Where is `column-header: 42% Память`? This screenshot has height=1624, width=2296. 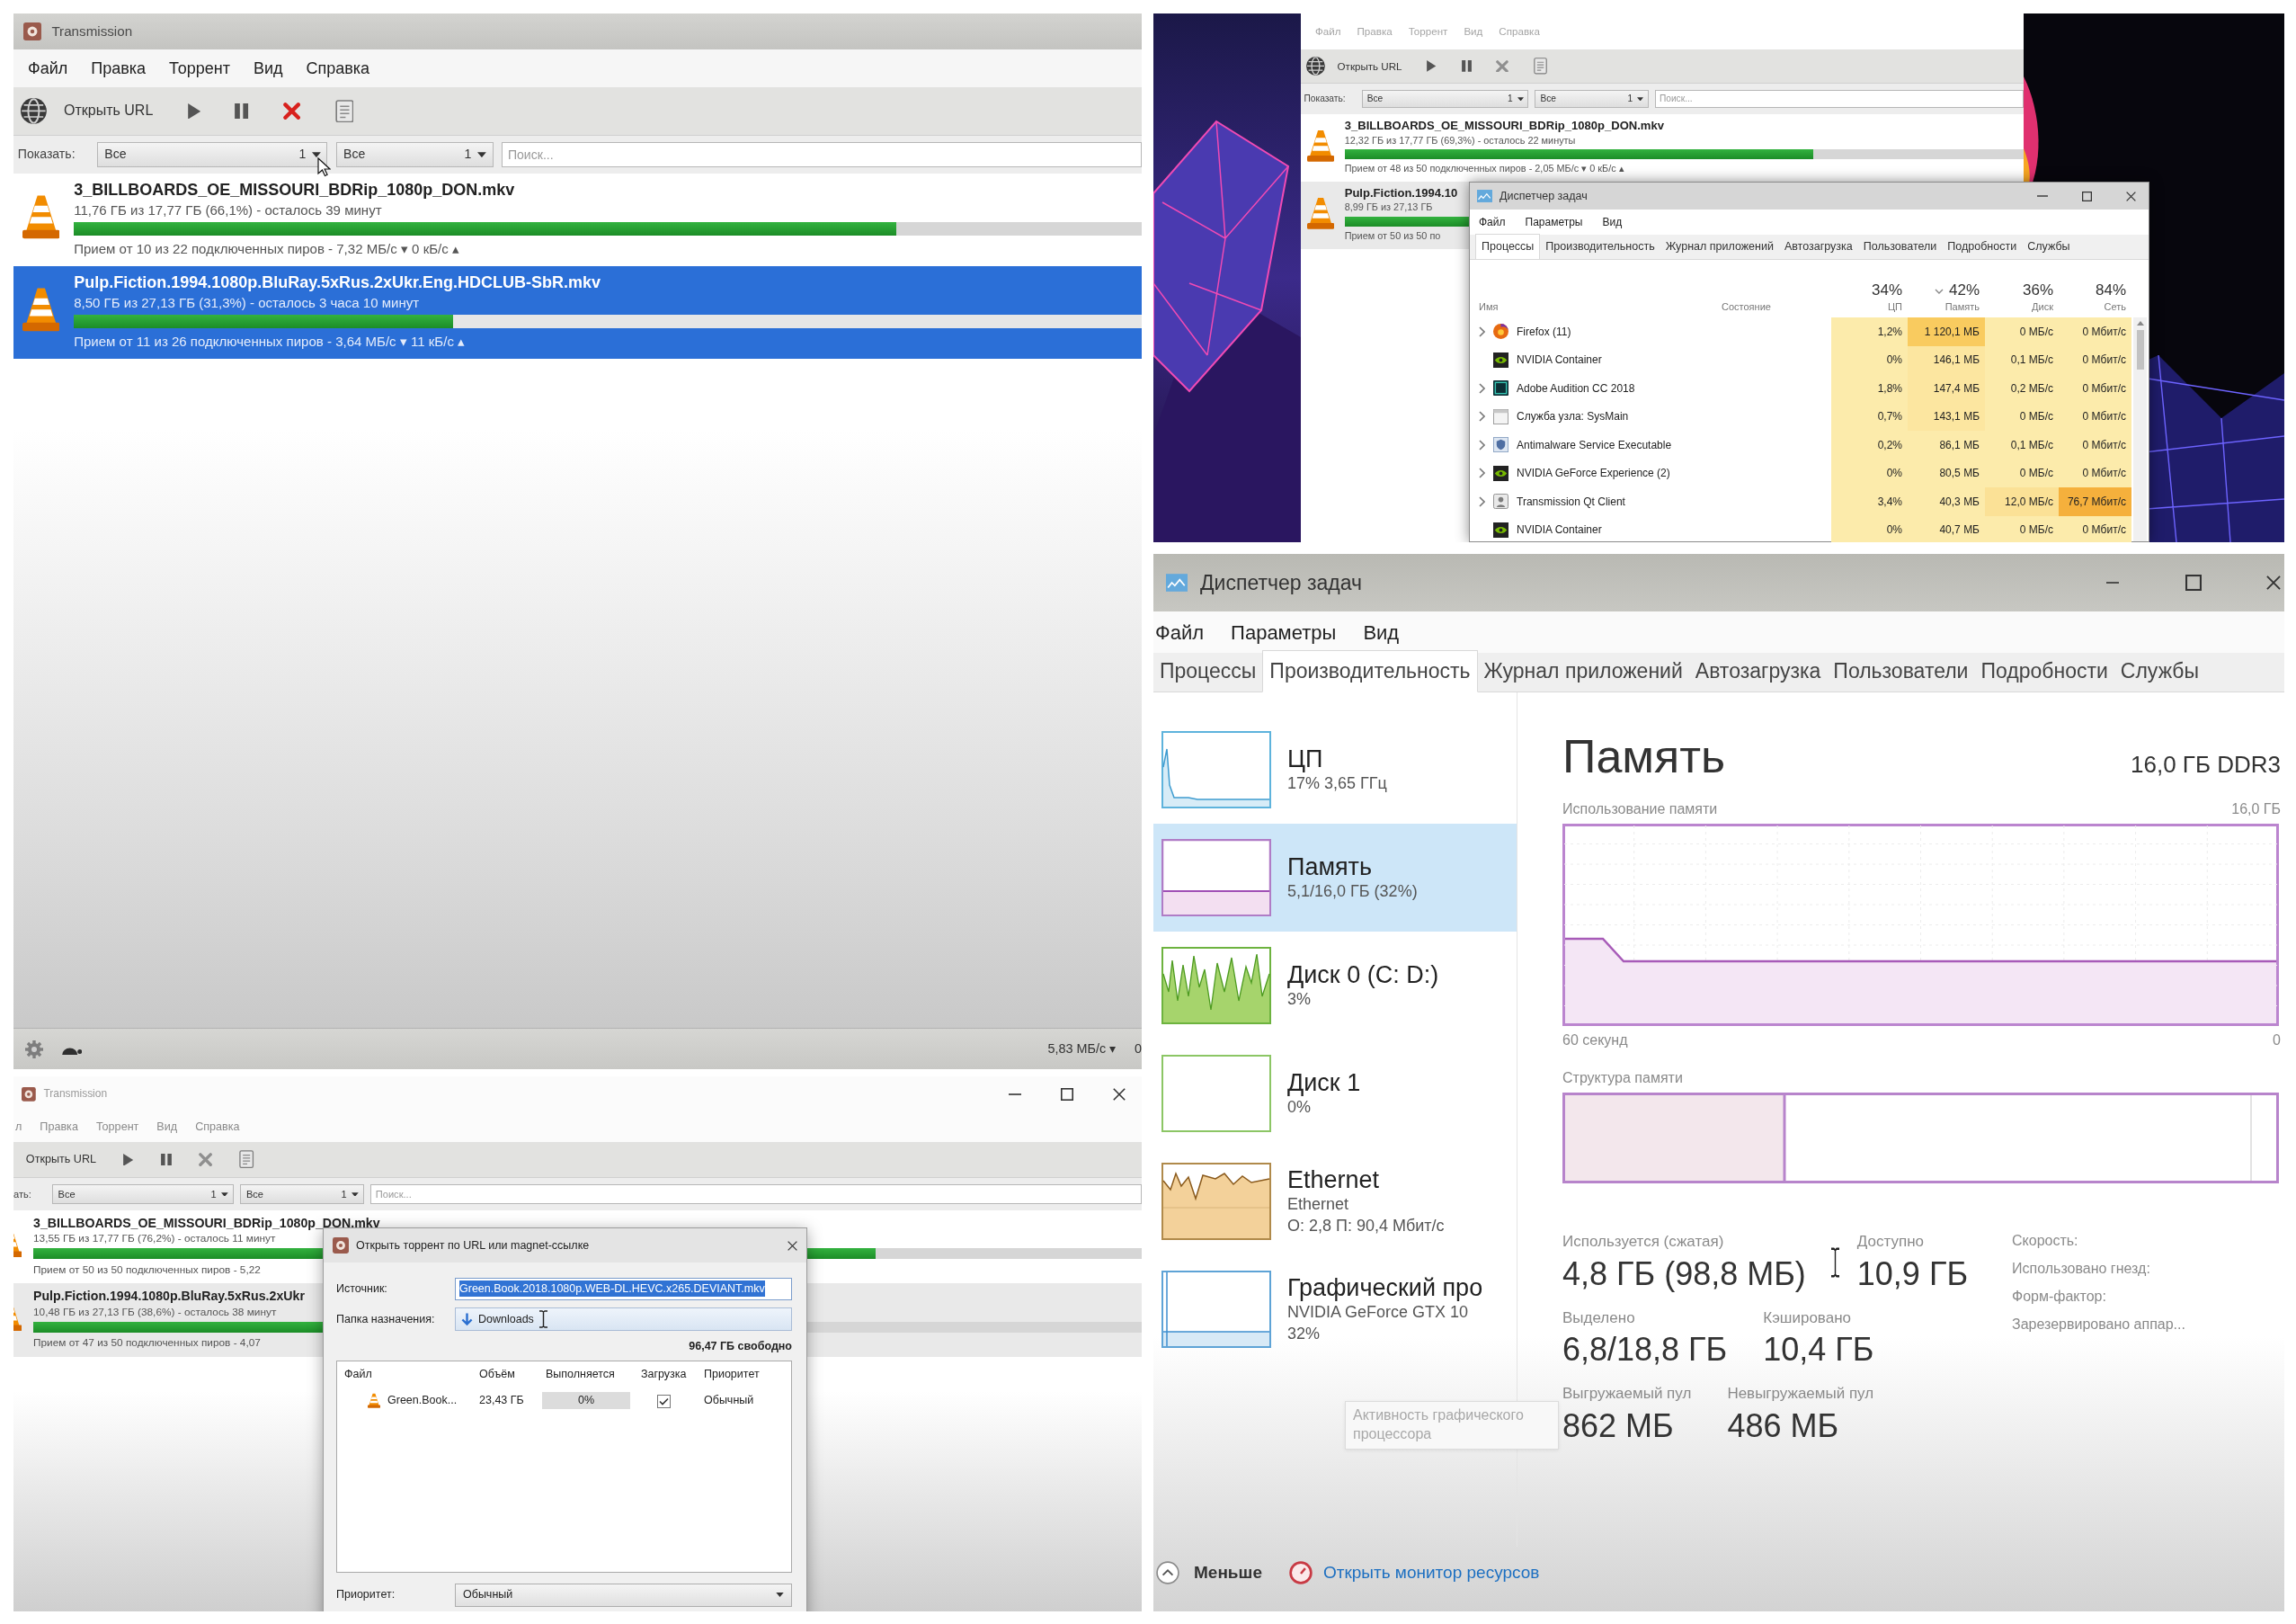 column-header: 42% Память is located at coordinates (1946, 288).